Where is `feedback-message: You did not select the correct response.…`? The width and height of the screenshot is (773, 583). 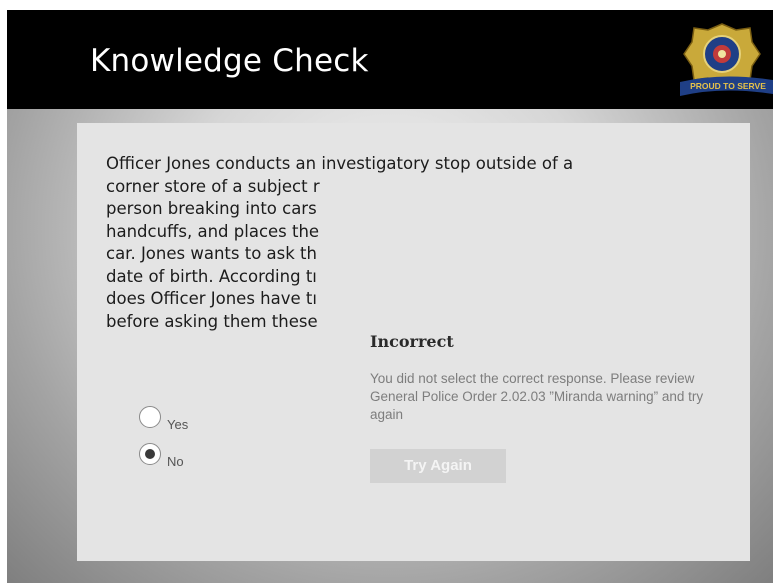 feedback-message: You did not select the correct response.… is located at coordinates (537, 396).